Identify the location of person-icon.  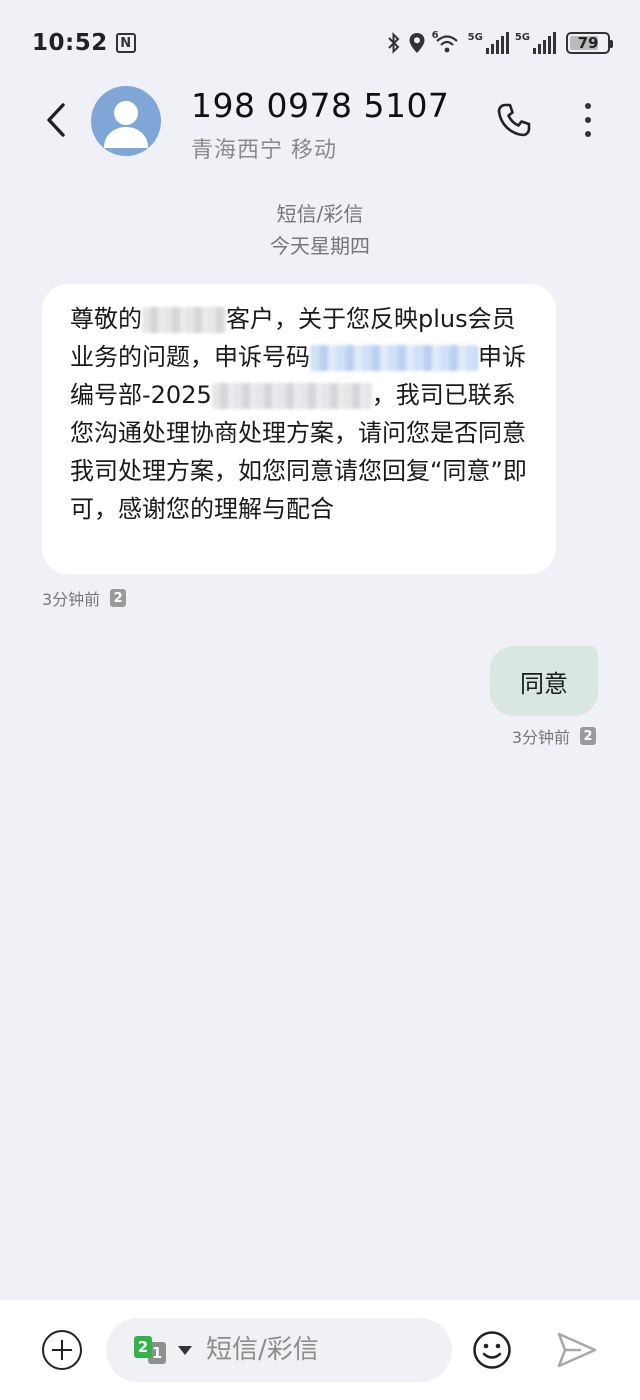
(126, 124).